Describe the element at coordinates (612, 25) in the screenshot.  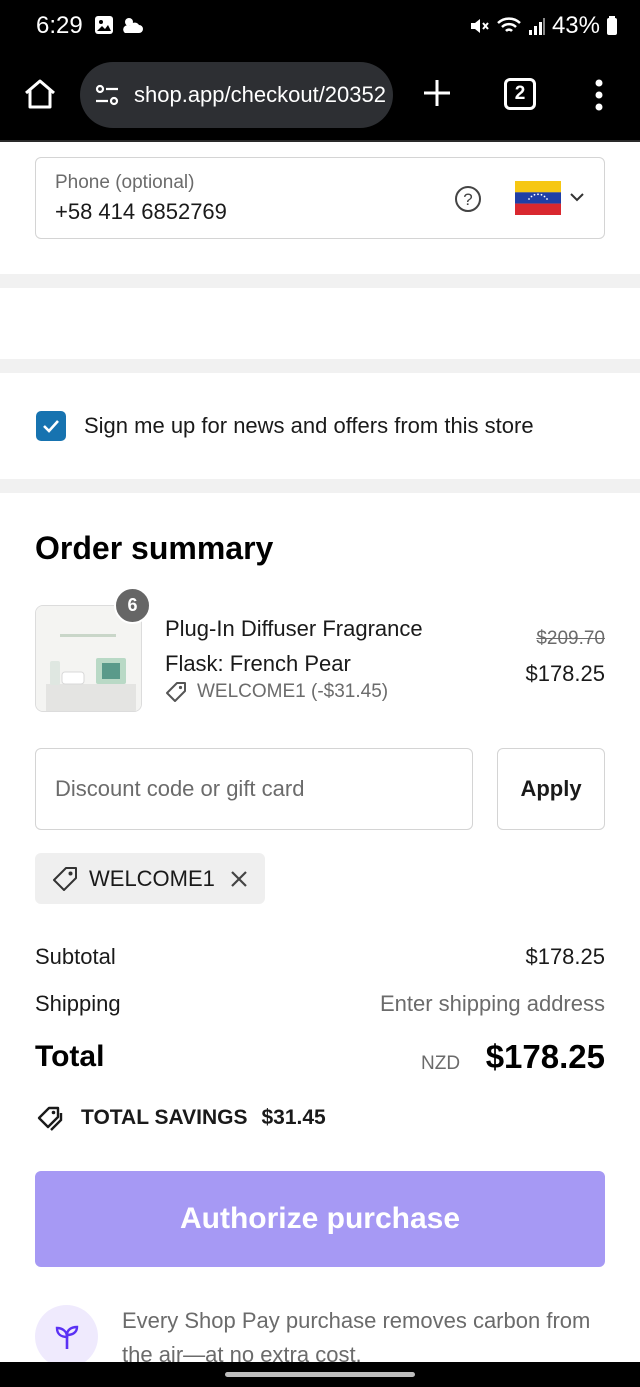
I see `battery-icon` at that location.